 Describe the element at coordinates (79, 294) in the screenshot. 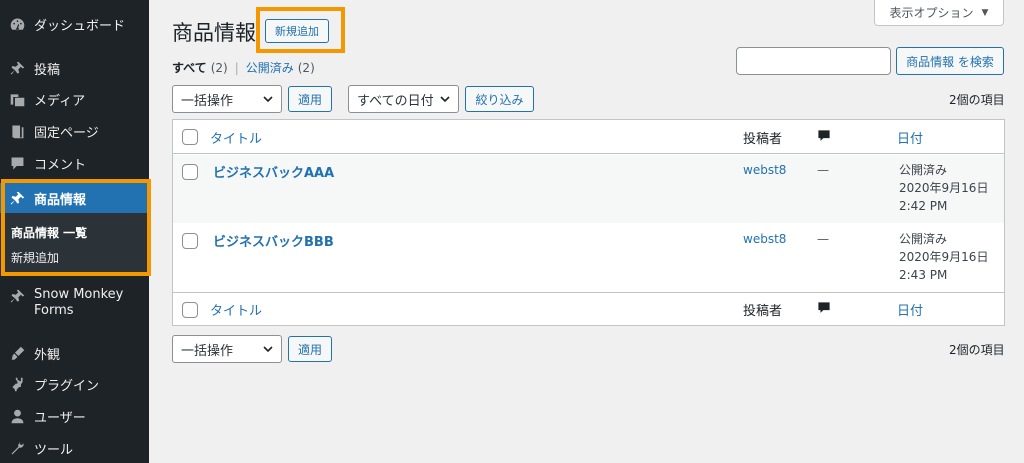

I see `label-line-1: Snow Monkey` at that location.